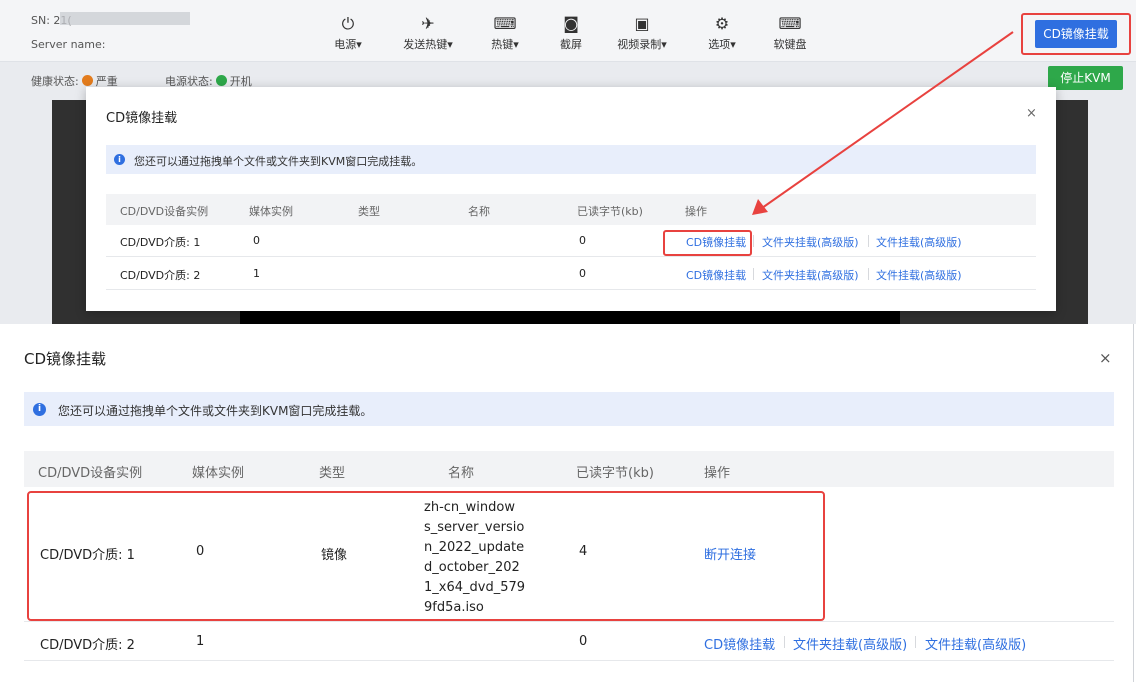 This screenshot has height=682, width=1136. Describe the element at coordinates (256, 240) in the screenshot. I see `media-cell: 0` at that location.